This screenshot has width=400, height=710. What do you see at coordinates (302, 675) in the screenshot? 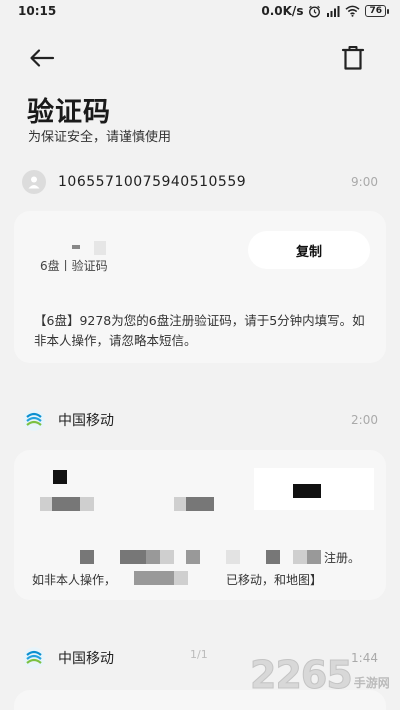
I see `watermark-number: 2265` at bounding box center [302, 675].